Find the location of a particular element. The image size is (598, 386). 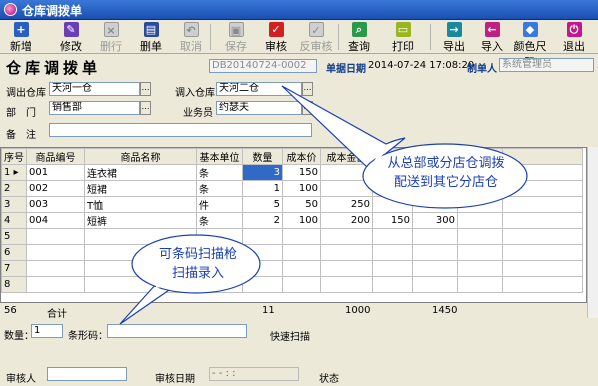

out-warehouse-label: 调出仓库 is located at coordinates (26, 93).